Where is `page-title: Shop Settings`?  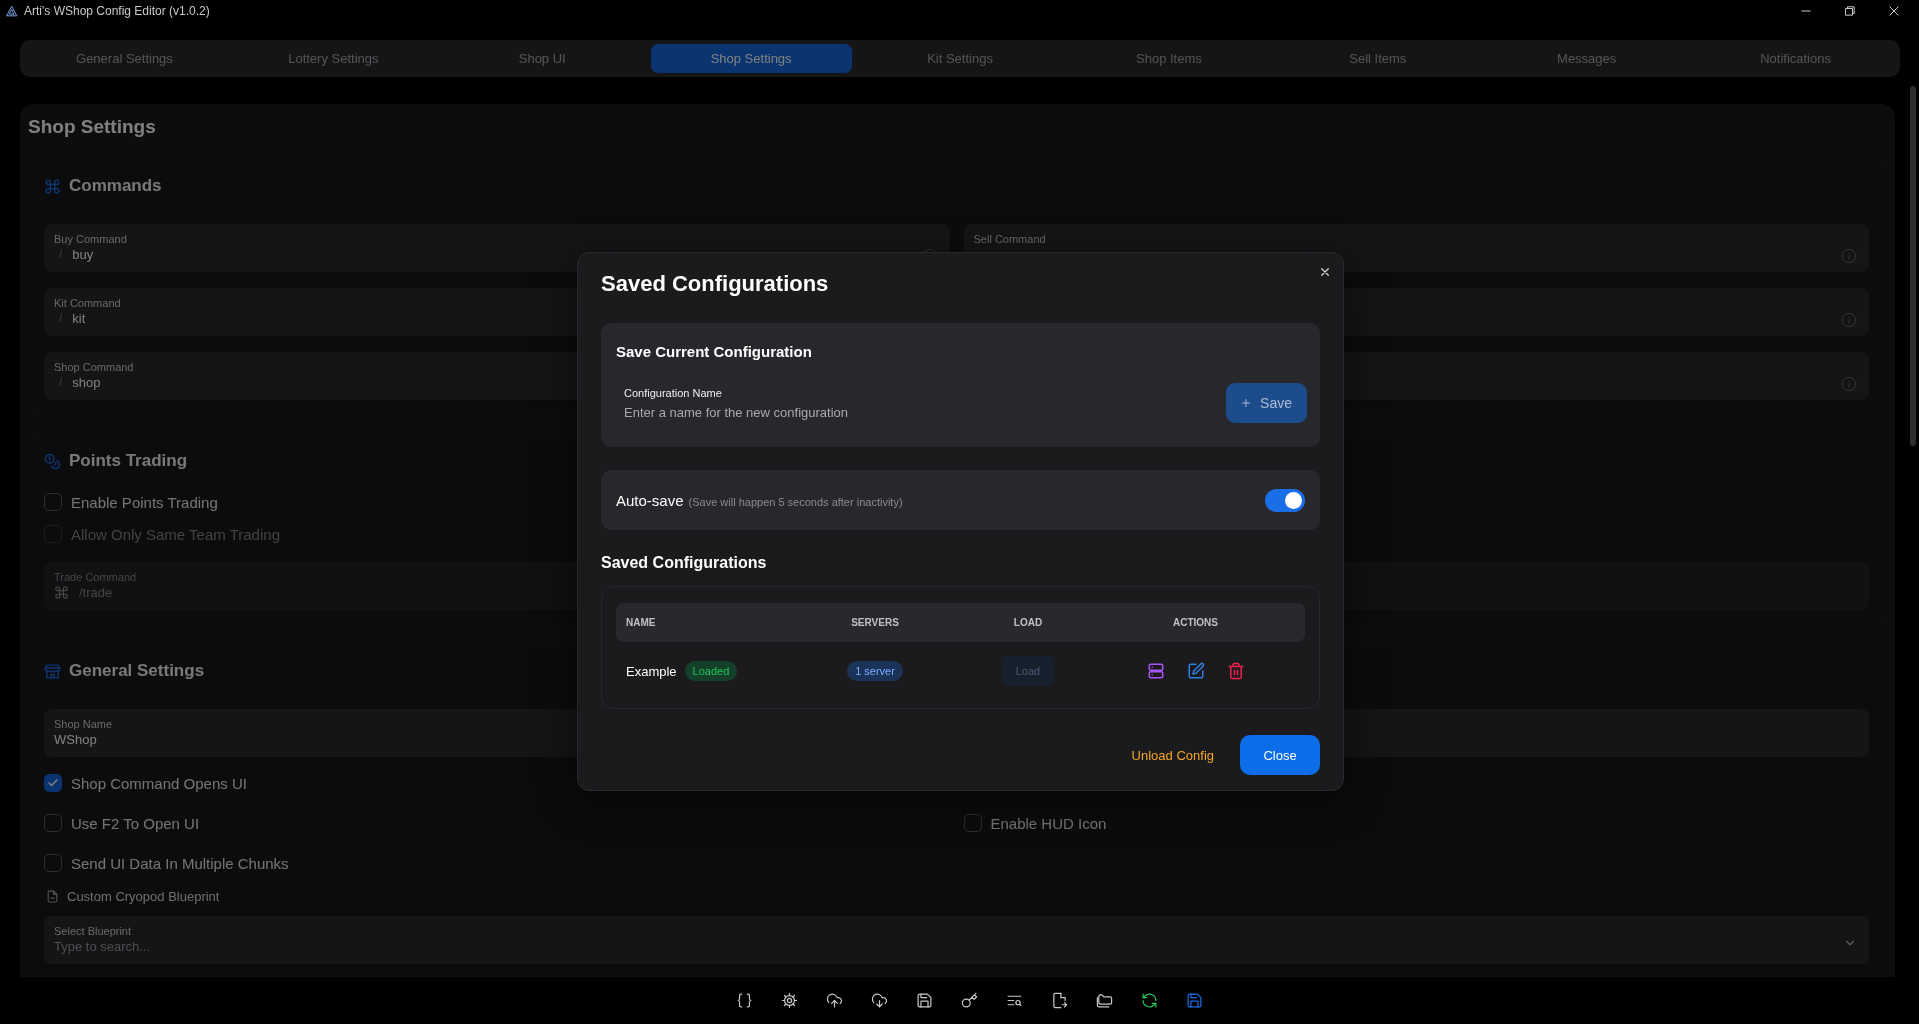
page-title: Shop Settings is located at coordinates (92, 127).